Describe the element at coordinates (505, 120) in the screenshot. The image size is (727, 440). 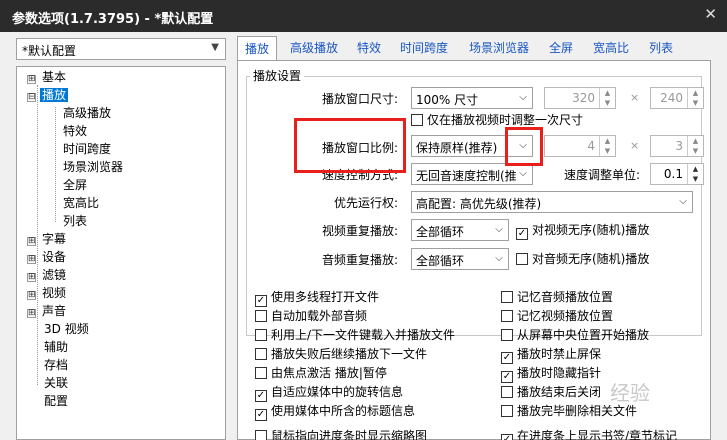
I see `only-once-label: 仅在播放视频时调整一次尺寸` at that location.